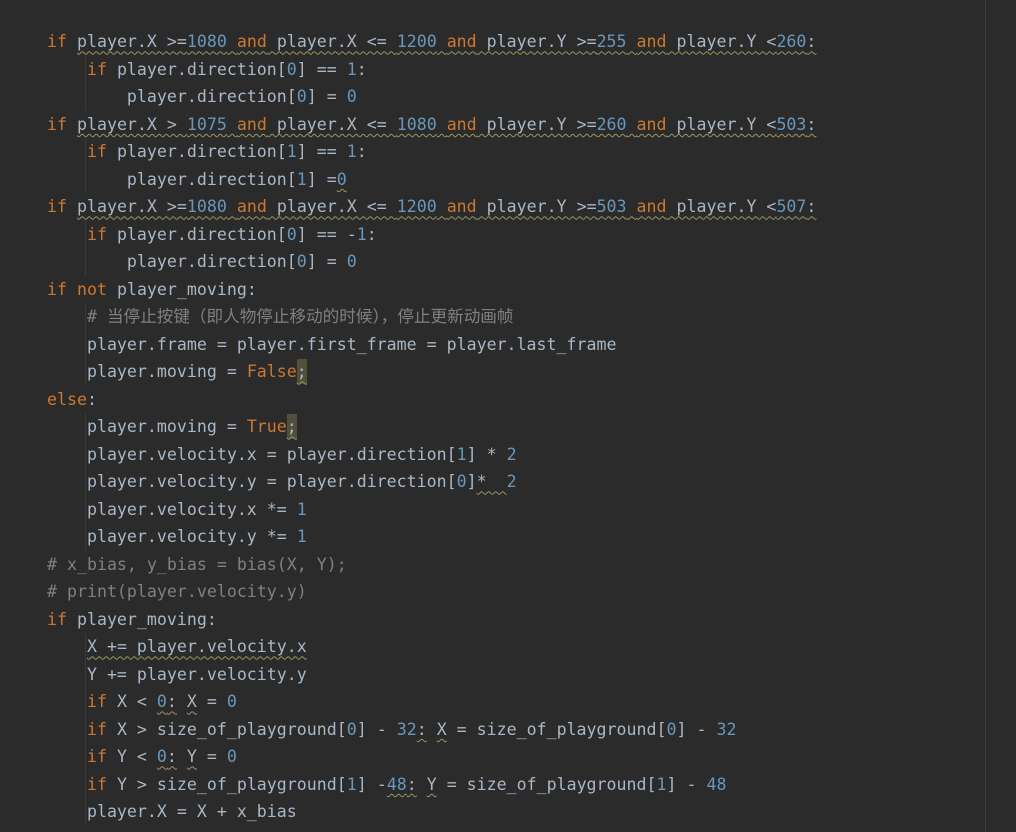 The width and height of the screenshot is (1016, 832). I want to click on weak-warning-token: player.Y >=, so click(537, 41).